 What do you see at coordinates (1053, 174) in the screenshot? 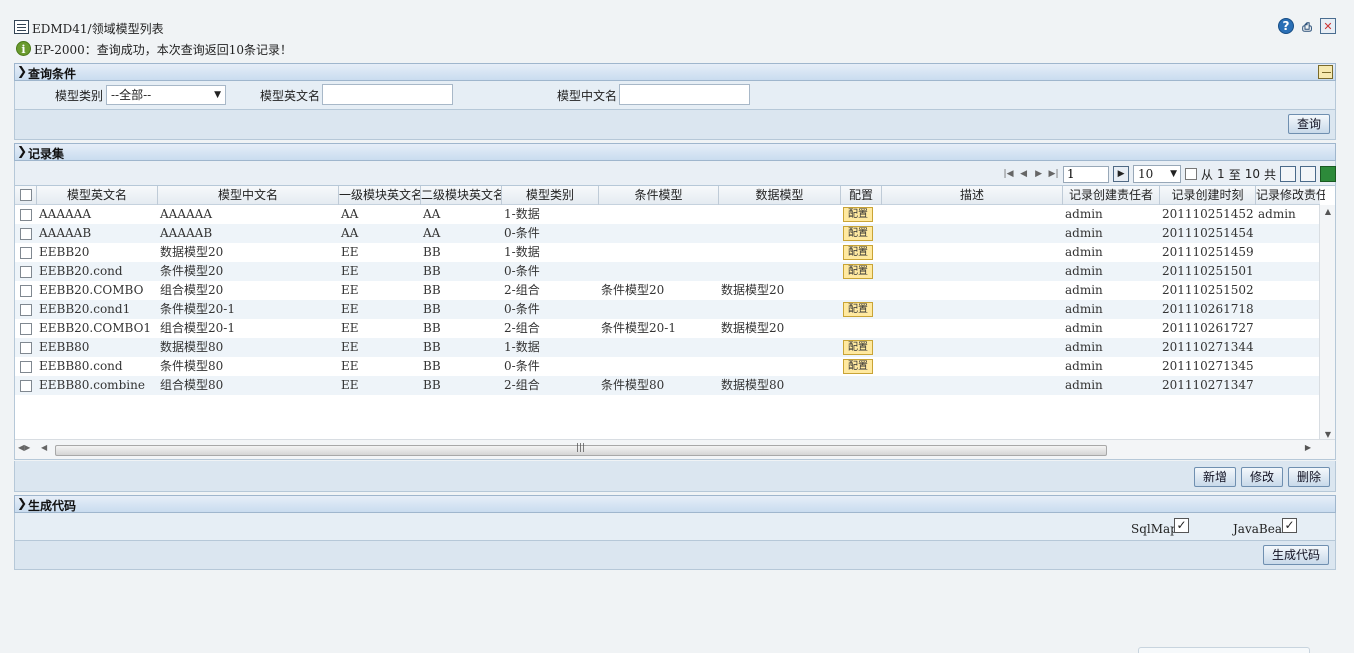
I see `last-page-icon: ▶|` at bounding box center [1053, 174].